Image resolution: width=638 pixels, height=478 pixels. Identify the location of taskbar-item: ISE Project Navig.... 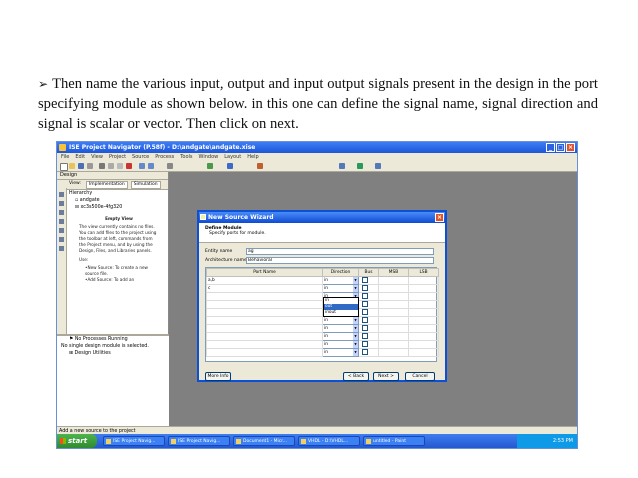
(134, 441).